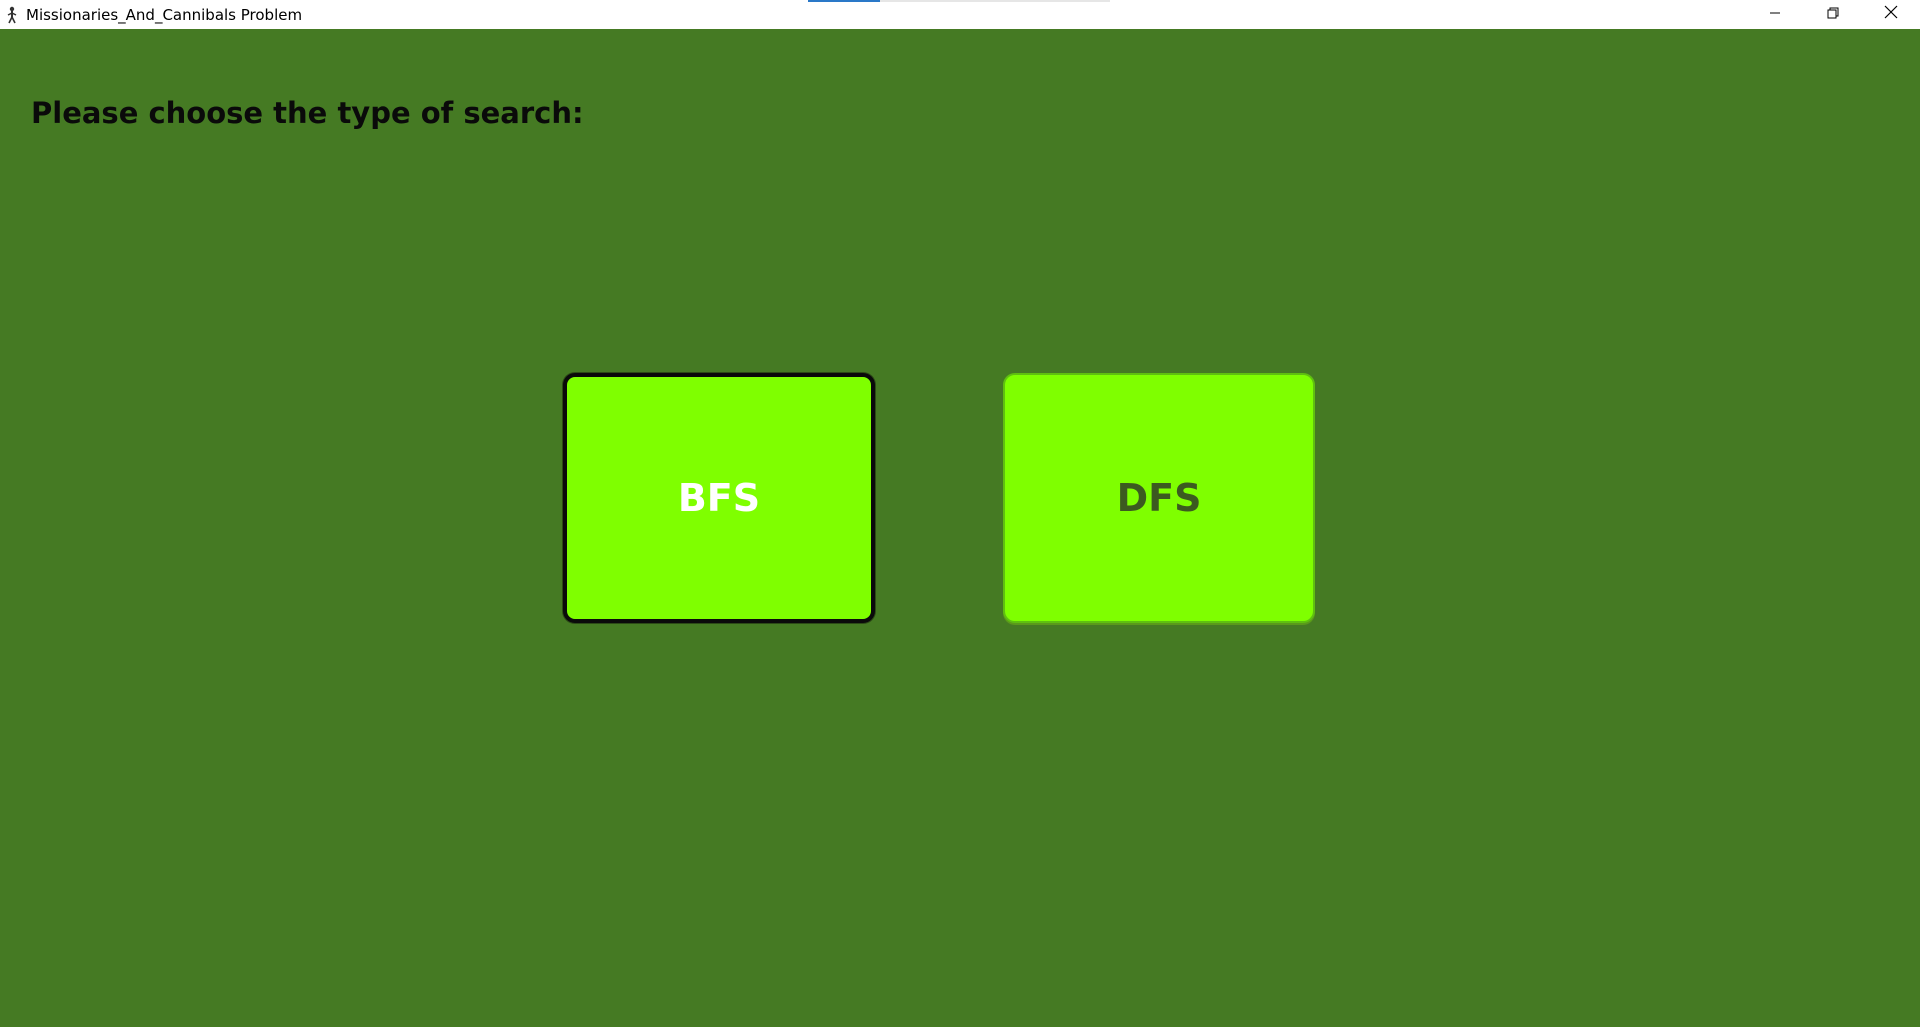 The image size is (1920, 1027). I want to click on close-icon, so click(1891, 14).